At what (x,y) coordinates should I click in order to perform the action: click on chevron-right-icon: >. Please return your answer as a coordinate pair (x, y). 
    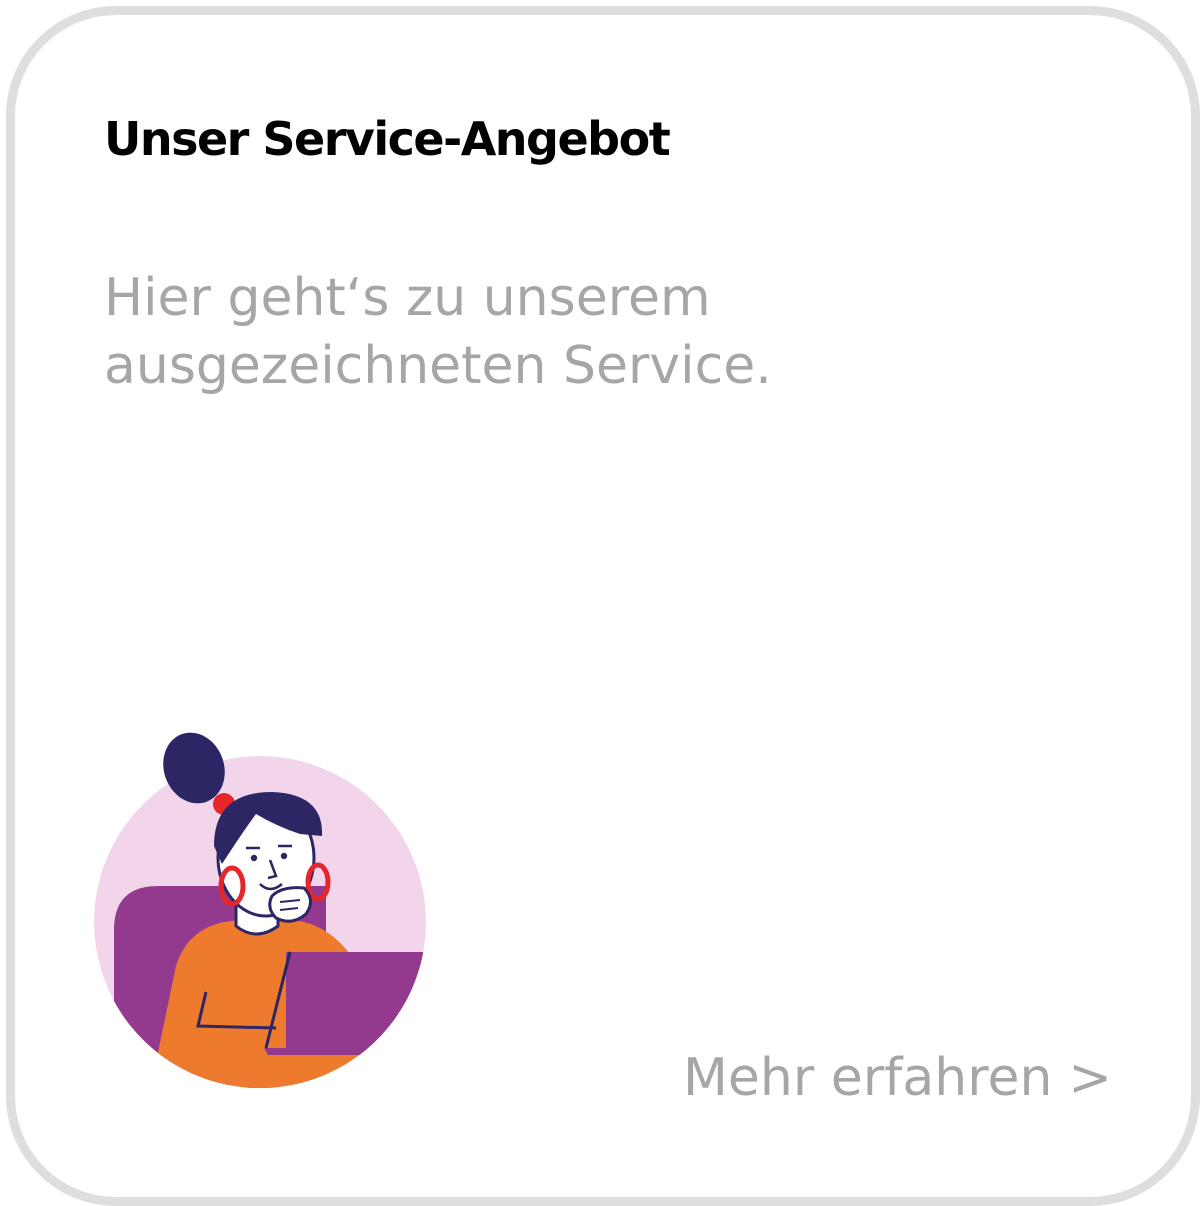
    Looking at the image, I should click on (1090, 1078).